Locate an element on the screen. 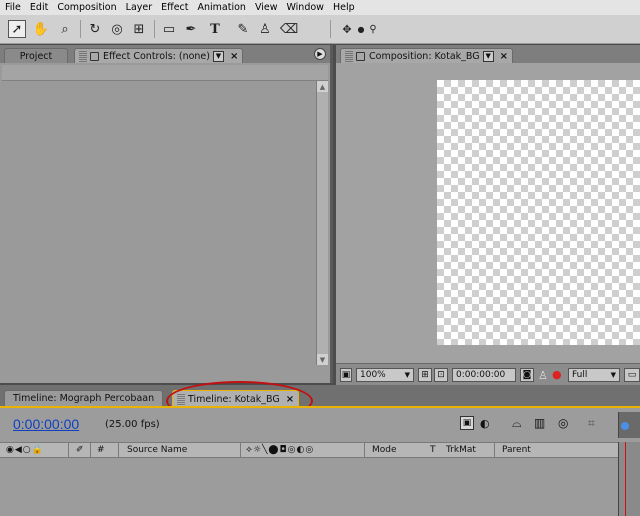 This screenshot has height=516, width=640. tab-composition: Composition: Kotak_BG ▼ × is located at coordinates (427, 55).